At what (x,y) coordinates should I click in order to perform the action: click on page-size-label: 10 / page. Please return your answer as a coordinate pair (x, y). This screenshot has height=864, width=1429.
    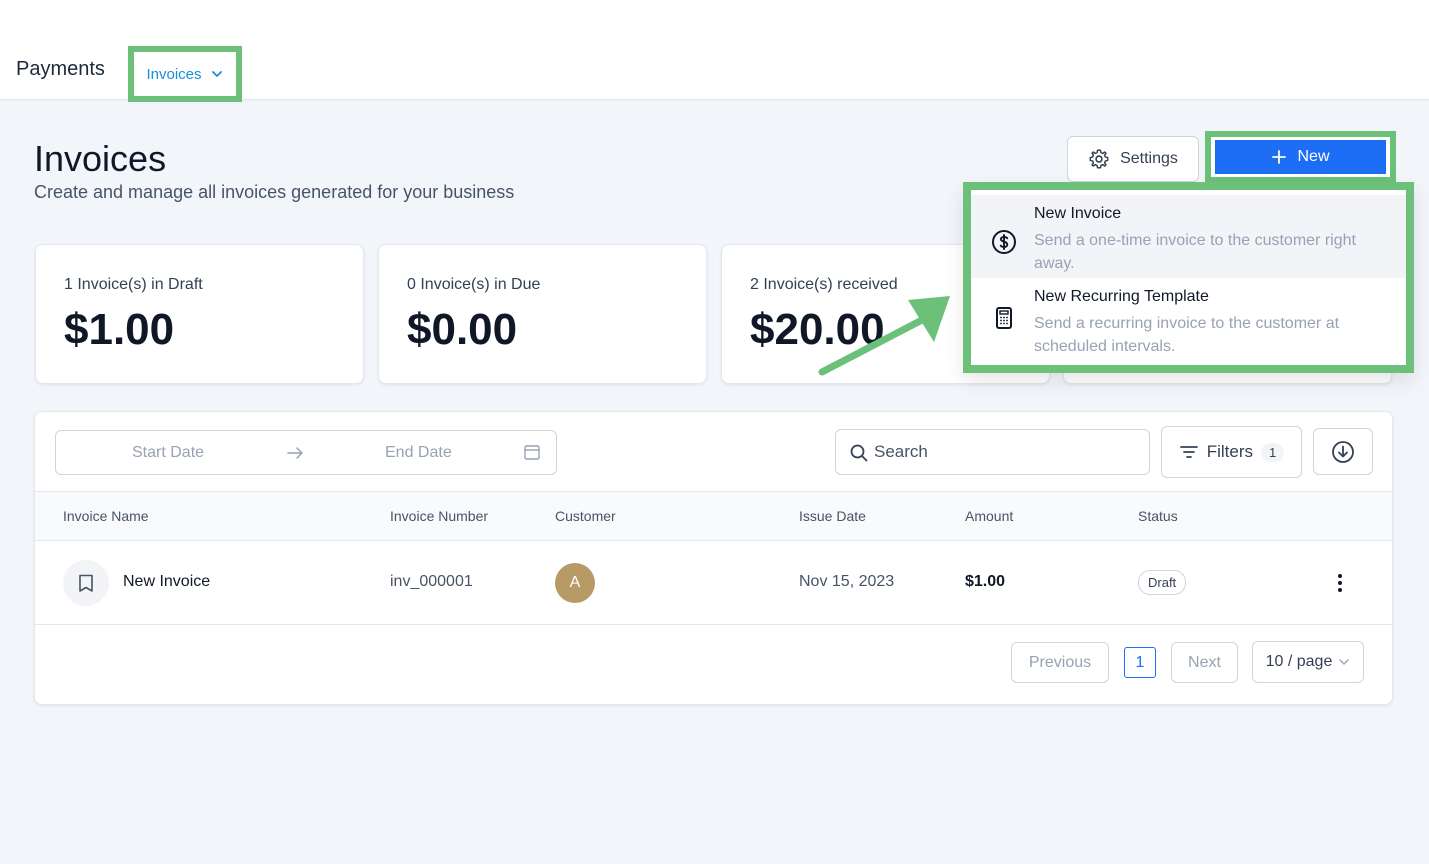
    Looking at the image, I should click on (1299, 661).